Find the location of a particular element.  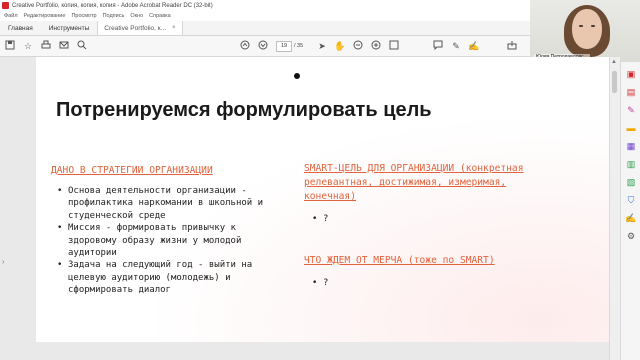

menu-window: Окно is located at coordinates (136, 16).